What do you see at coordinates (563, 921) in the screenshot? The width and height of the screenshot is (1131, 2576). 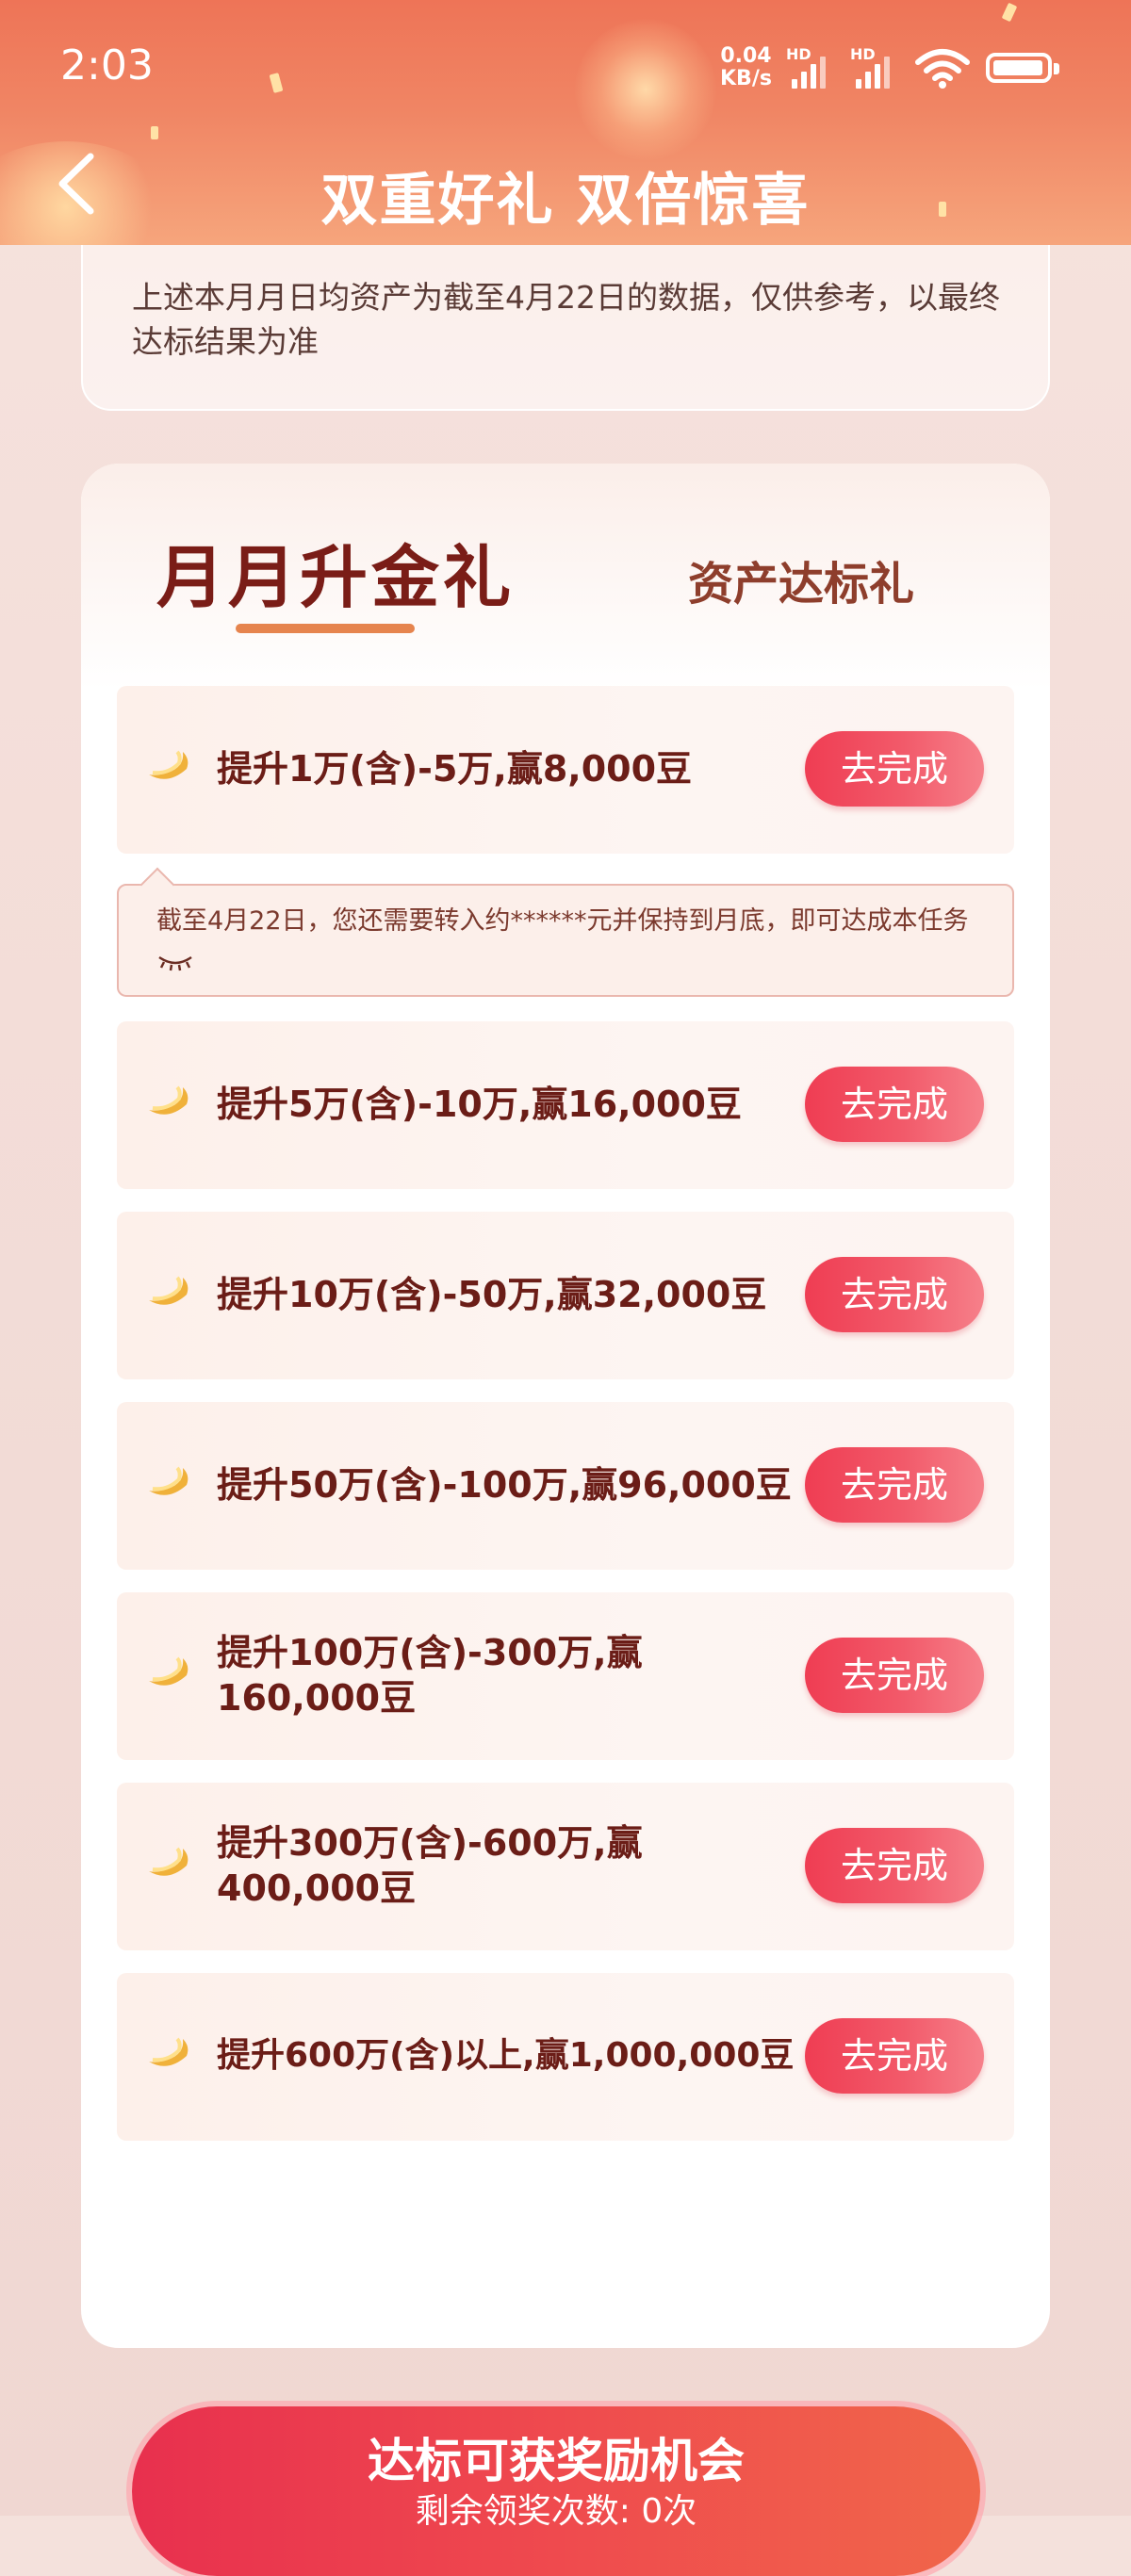 I see `task-tip-text: 截至4月22日，您还需要转入约******元并保持到月底，即可达成本任务` at bounding box center [563, 921].